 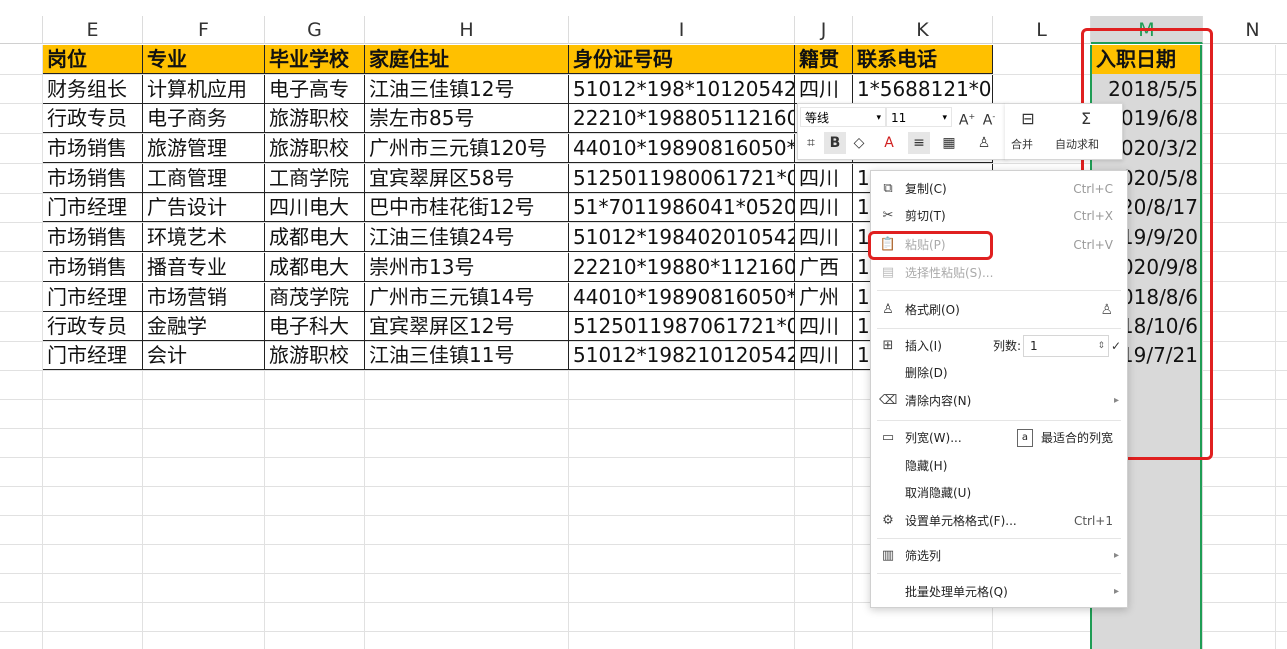 I want to click on cell-major: 播音专业, so click(x=204, y=267).